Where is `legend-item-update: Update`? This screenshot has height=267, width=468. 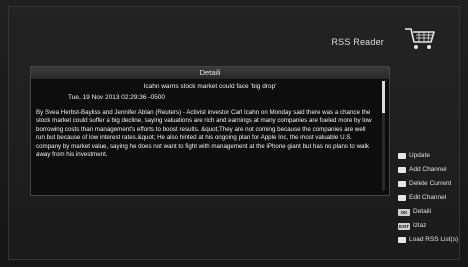 legend-item-update: Update is located at coordinates (431, 156).